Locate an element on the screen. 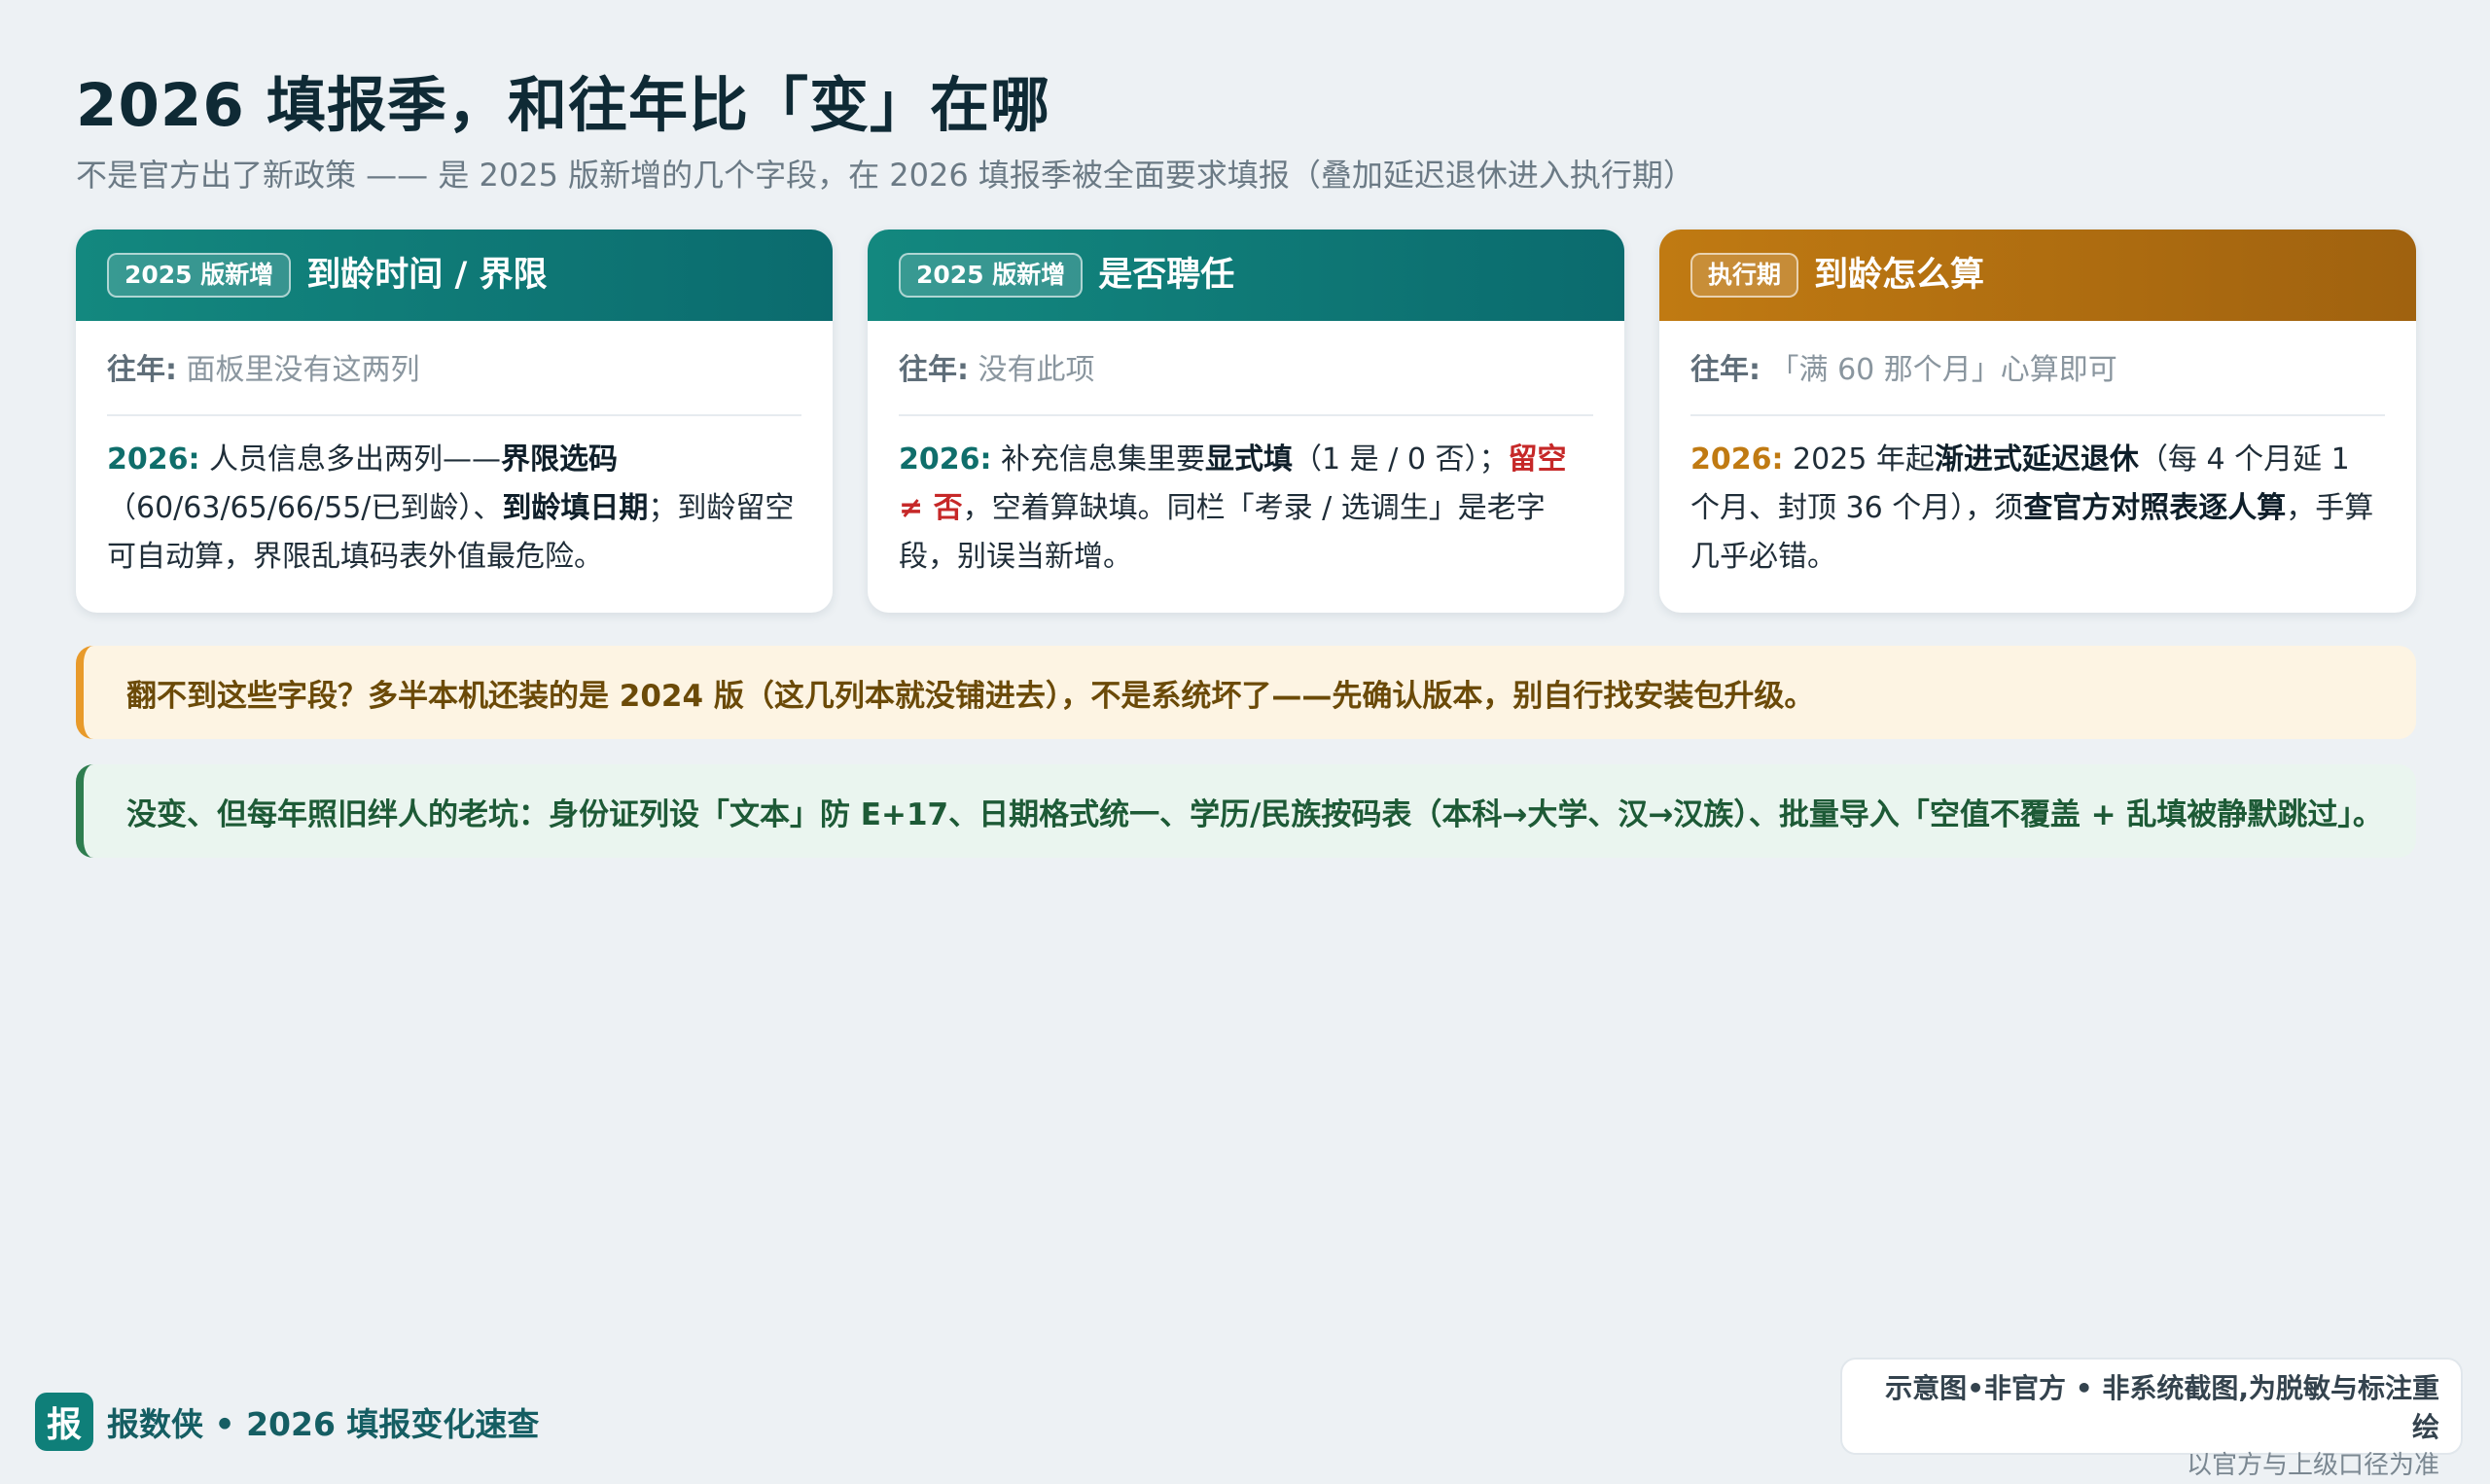 Image resolution: width=2490 pixels, height=1484 pixels. current-text: （60/63/65/66/55/已到龄）、 is located at coordinates (305, 508).